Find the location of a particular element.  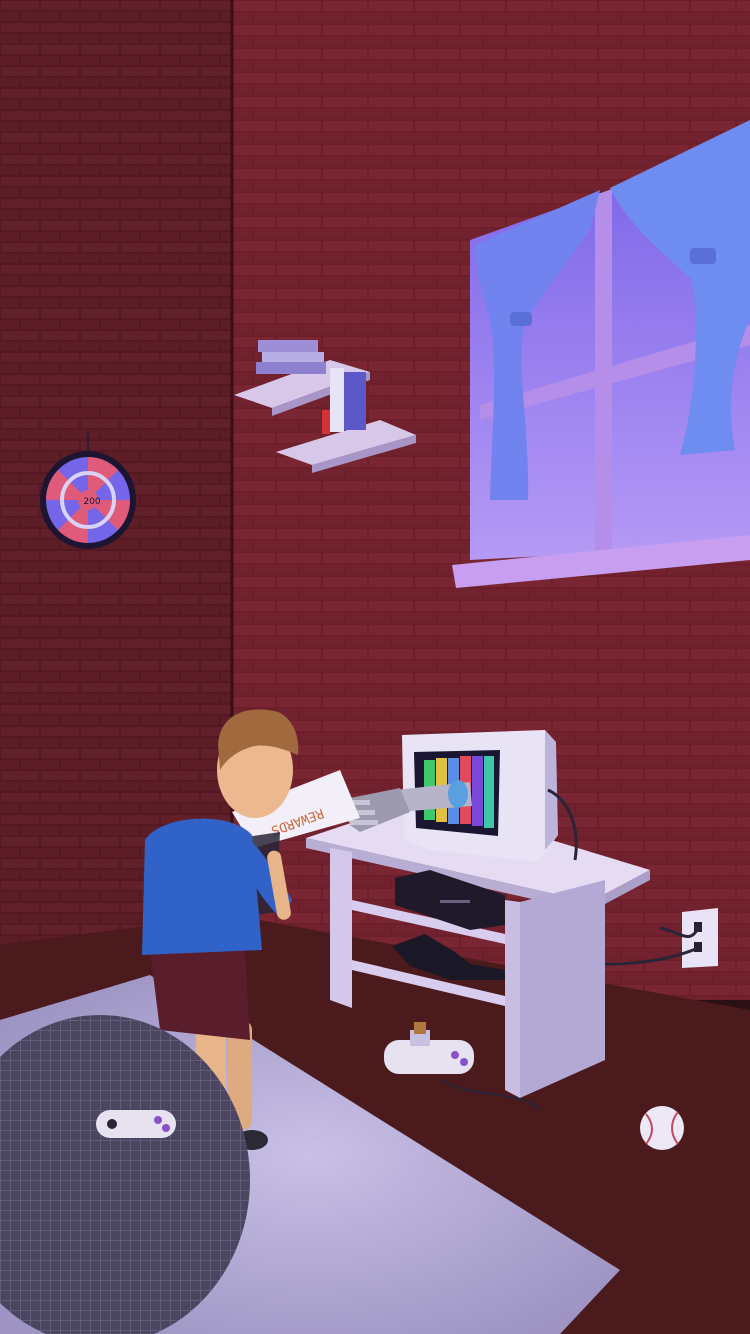

dartboard-score-label: 200 is located at coordinates (91, 502).